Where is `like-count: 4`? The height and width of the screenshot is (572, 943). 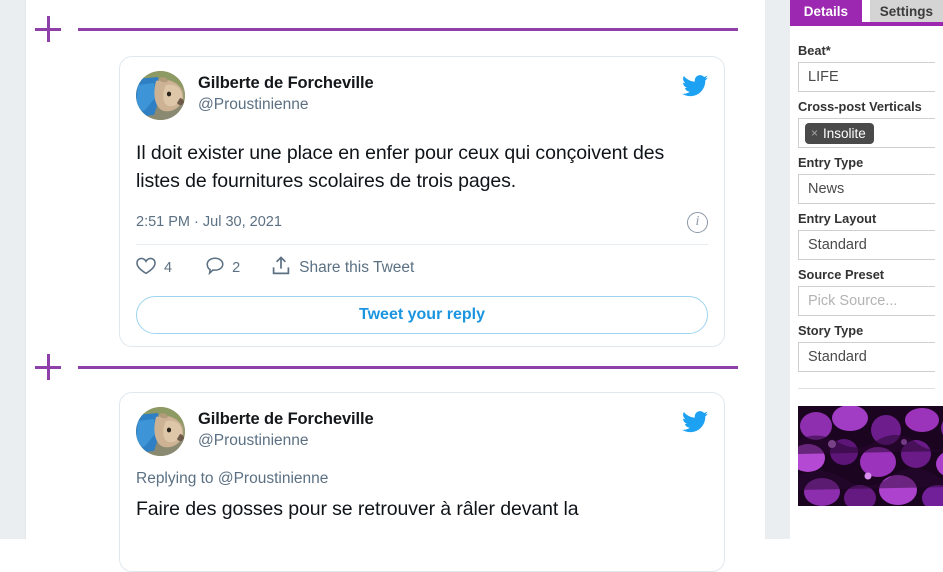 like-count: 4 is located at coordinates (168, 267).